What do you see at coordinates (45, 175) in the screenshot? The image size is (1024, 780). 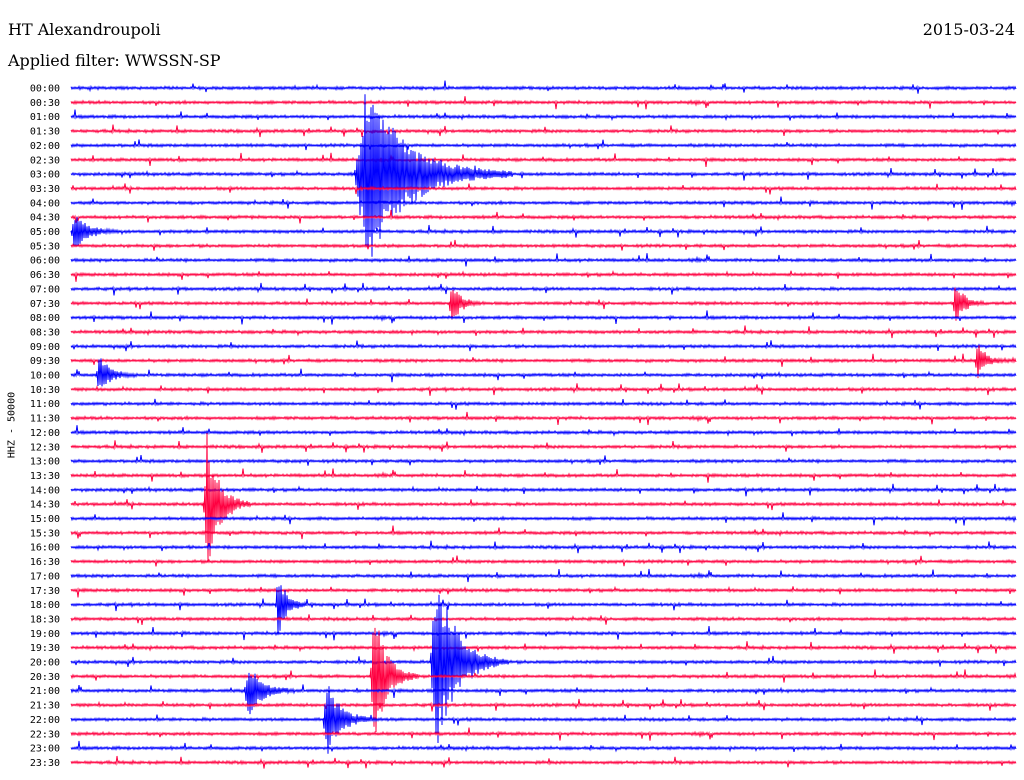 I see `row-label: 03:00` at bounding box center [45, 175].